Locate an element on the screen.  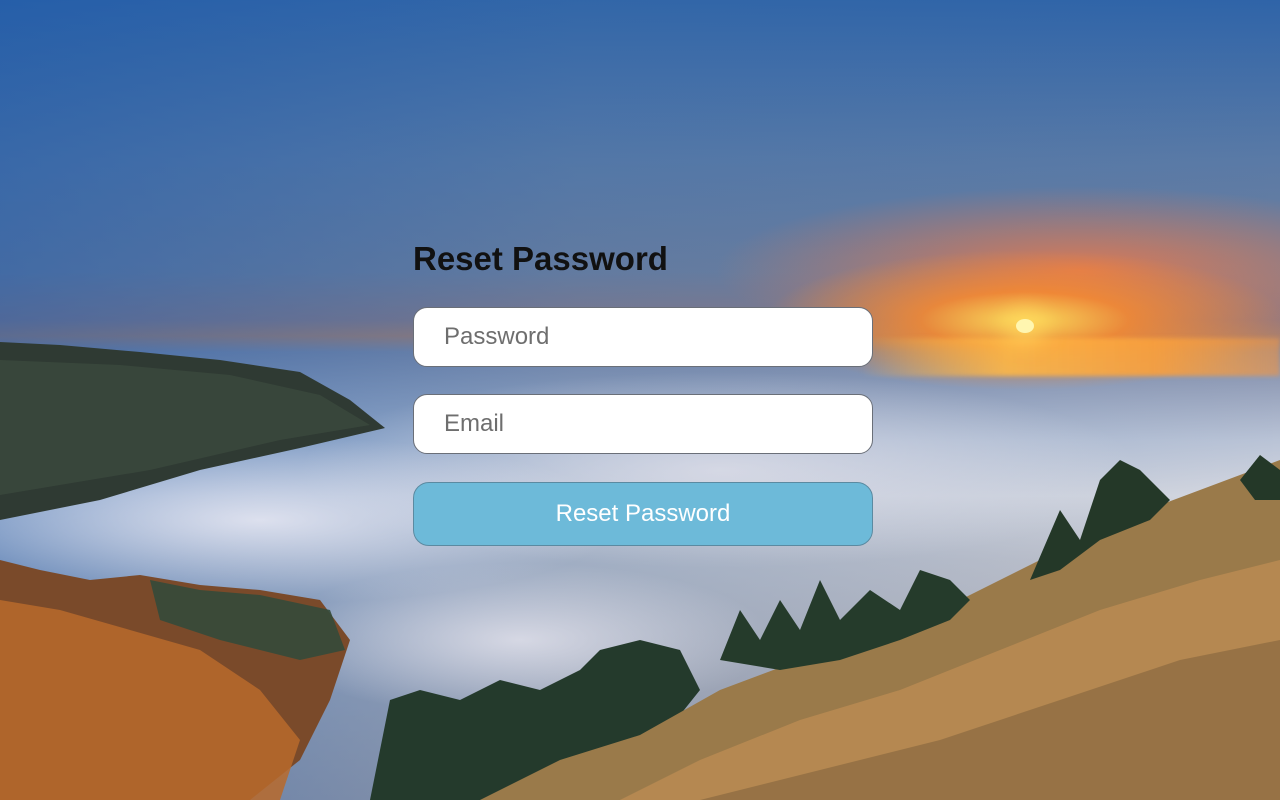
reset-password-button: Reset Password is located at coordinates (643, 514).